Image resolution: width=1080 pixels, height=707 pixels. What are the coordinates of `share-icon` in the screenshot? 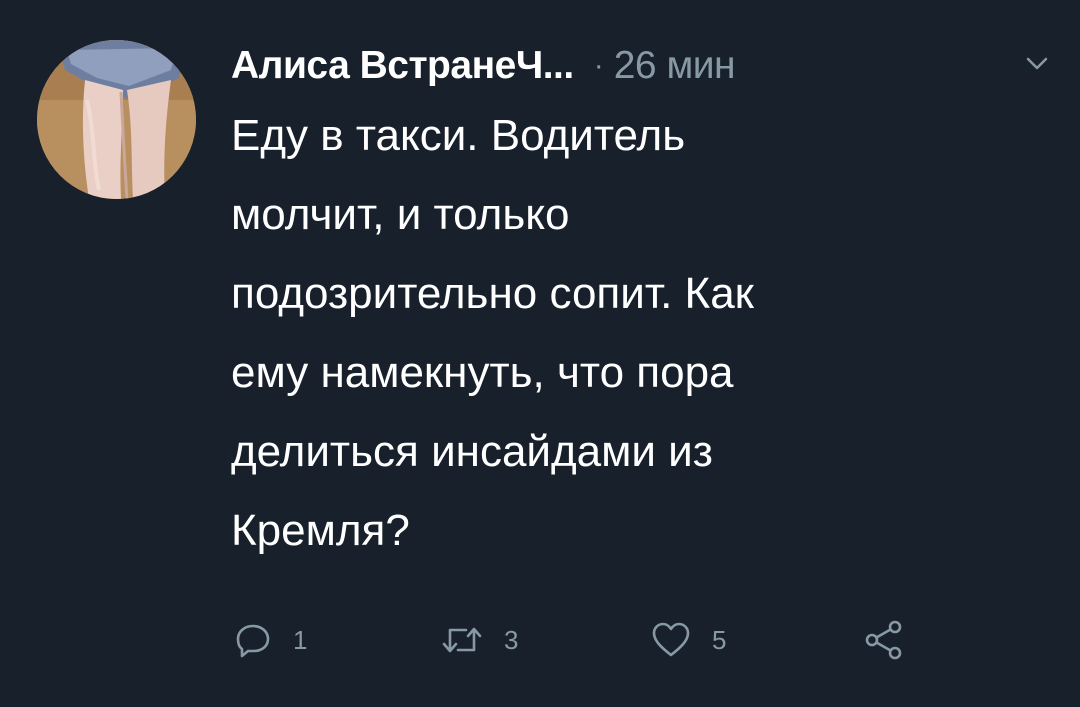 It's located at (883, 640).